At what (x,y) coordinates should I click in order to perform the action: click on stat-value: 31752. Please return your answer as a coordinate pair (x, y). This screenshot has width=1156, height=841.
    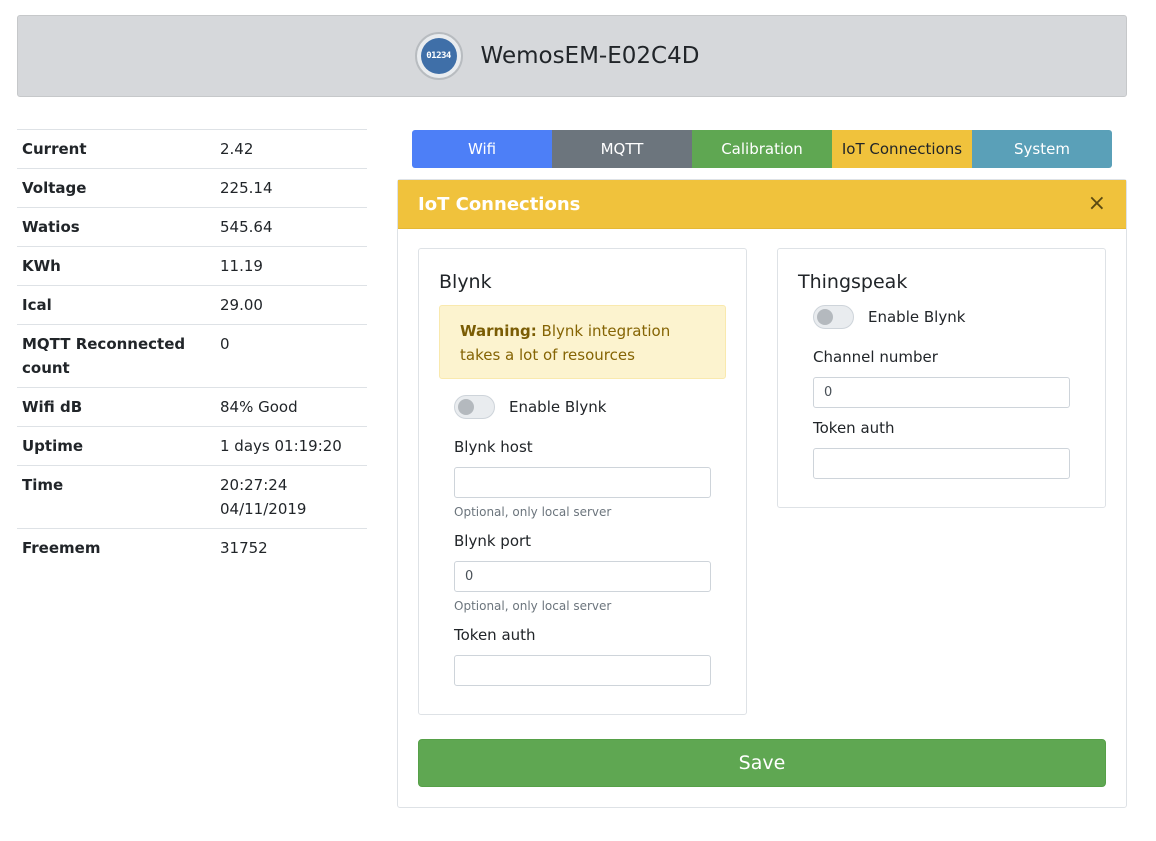
    Looking at the image, I should click on (291, 547).